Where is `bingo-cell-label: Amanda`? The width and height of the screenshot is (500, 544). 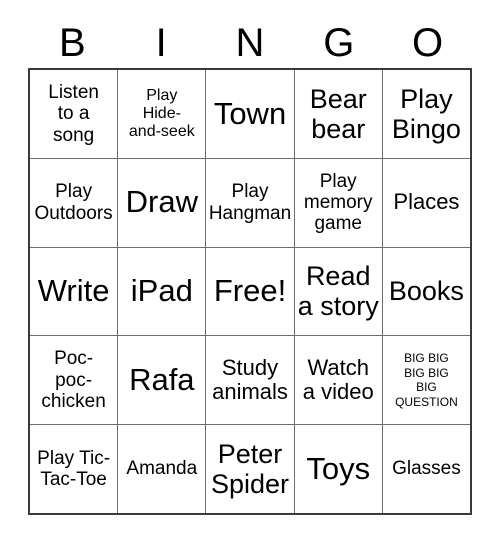 bingo-cell-label: Amanda is located at coordinates (162, 469).